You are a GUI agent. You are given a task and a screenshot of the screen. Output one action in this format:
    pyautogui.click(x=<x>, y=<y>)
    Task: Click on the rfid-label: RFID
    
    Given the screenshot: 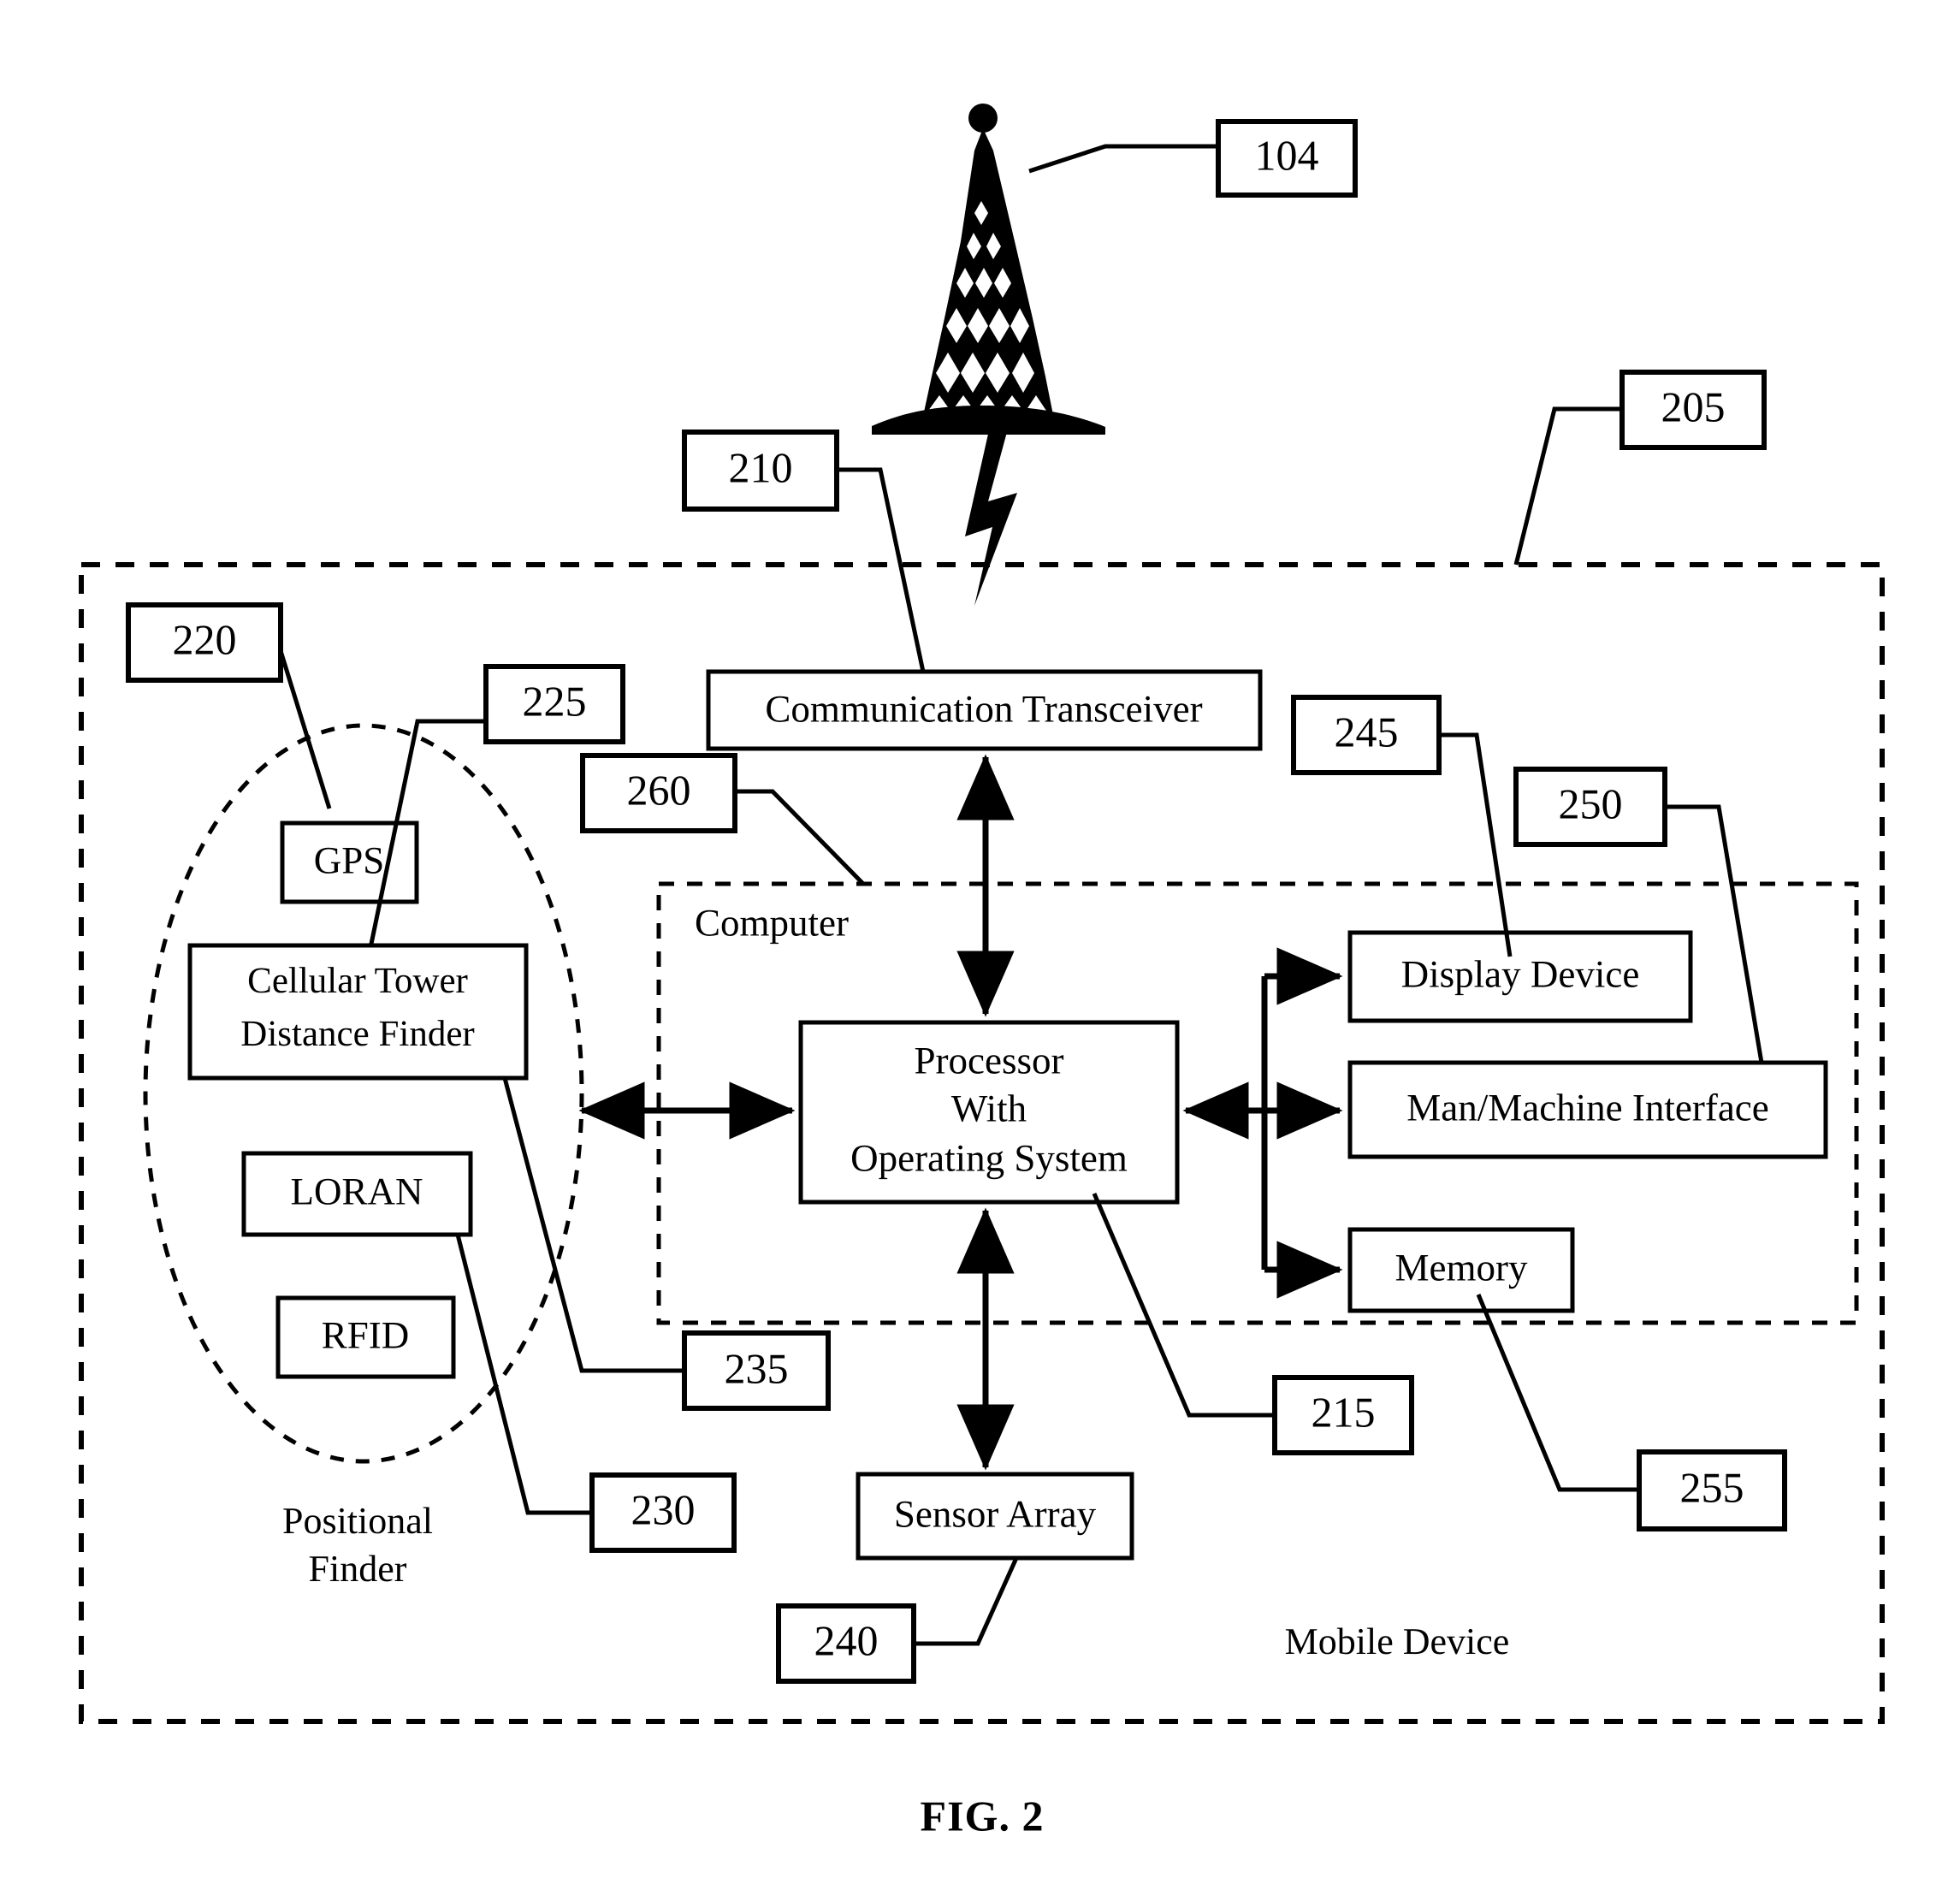 What is the action you would take?
    pyautogui.click(x=366, y=1334)
    